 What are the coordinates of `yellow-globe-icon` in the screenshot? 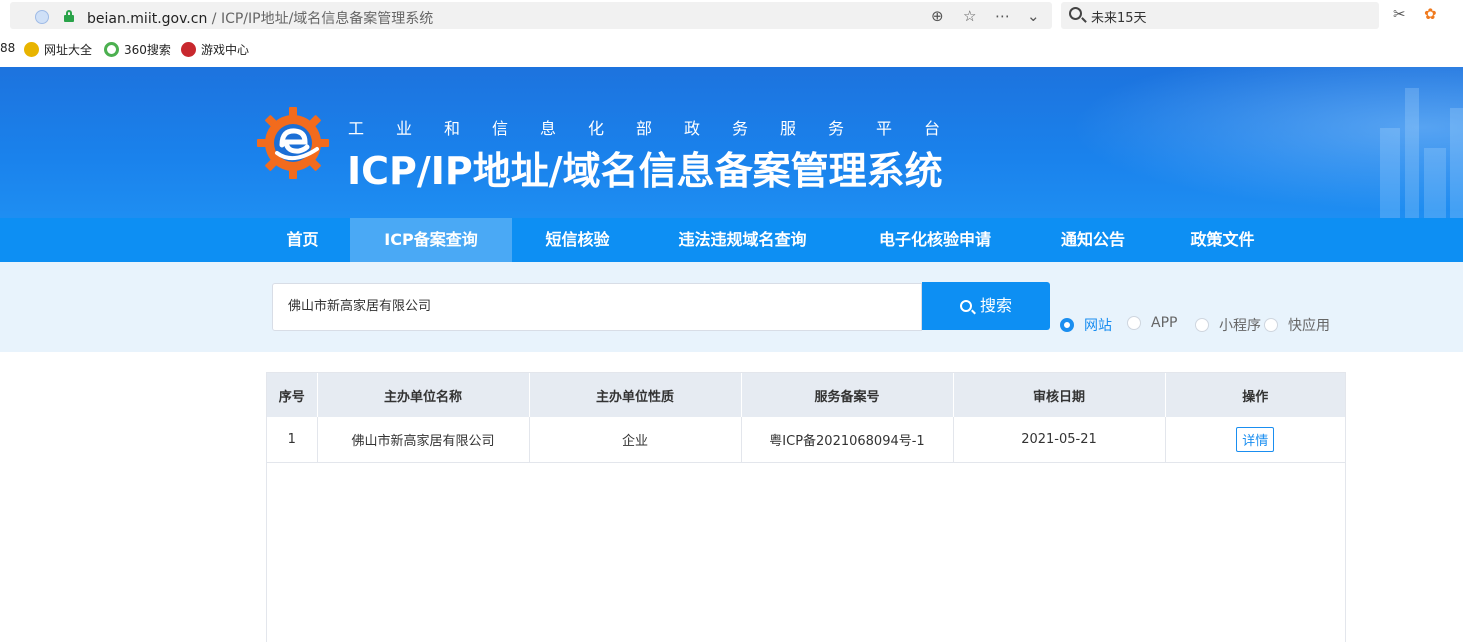 It's located at (31, 49).